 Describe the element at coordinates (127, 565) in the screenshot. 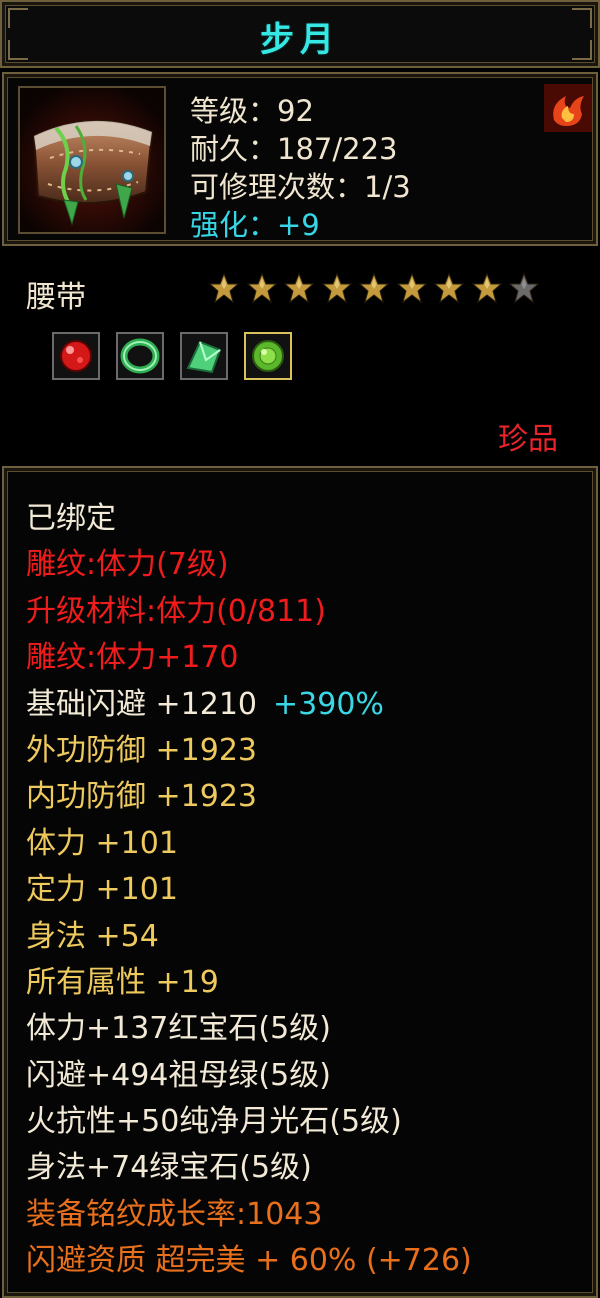

I see `property-text: 雕纹:体力(7级)` at that location.